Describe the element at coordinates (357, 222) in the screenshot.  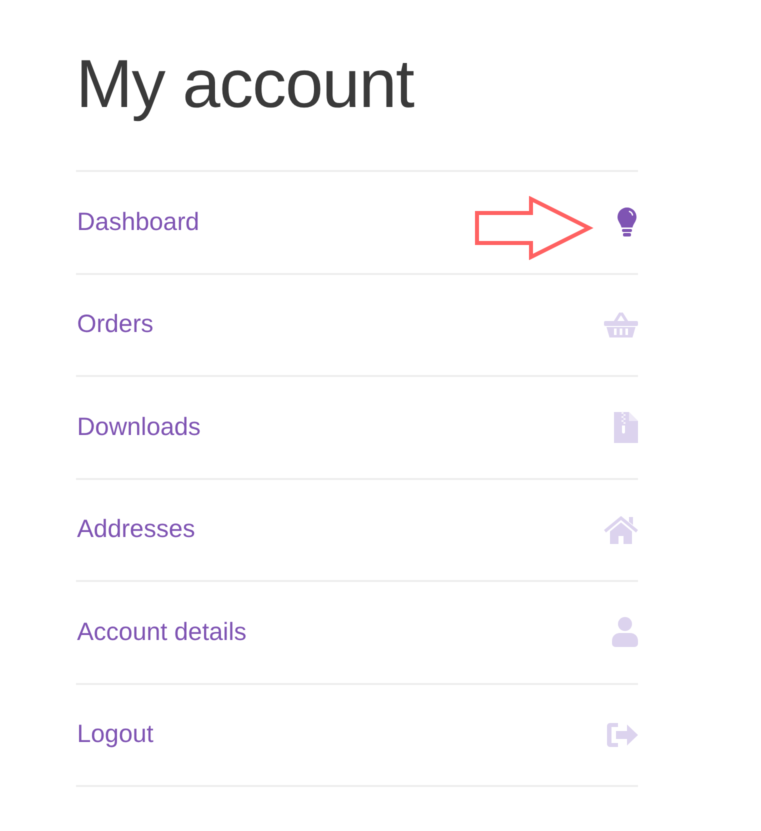
I see `nav-link: Dashboard` at that location.